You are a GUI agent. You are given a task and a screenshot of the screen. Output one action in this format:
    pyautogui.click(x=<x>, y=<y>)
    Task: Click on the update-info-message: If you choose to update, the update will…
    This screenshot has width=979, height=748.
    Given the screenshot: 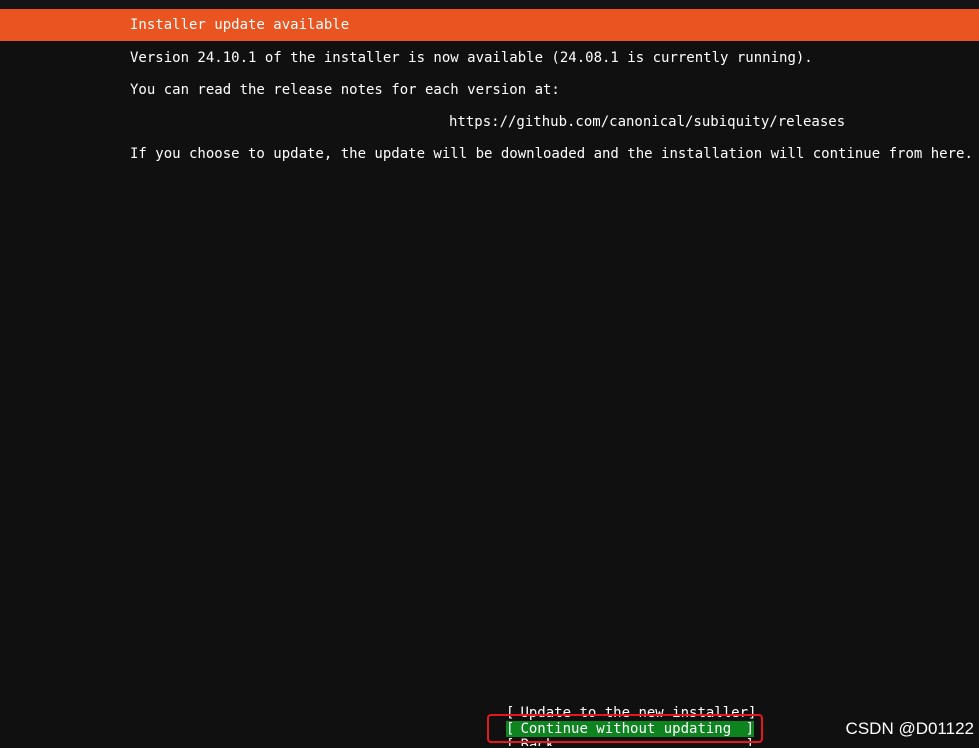 What is the action you would take?
    pyautogui.click(x=551, y=154)
    